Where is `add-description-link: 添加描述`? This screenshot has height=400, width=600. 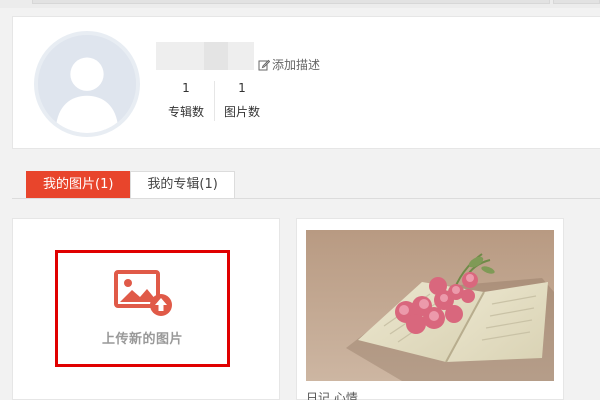
add-description-link: 添加描述 is located at coordinates (289, 64).